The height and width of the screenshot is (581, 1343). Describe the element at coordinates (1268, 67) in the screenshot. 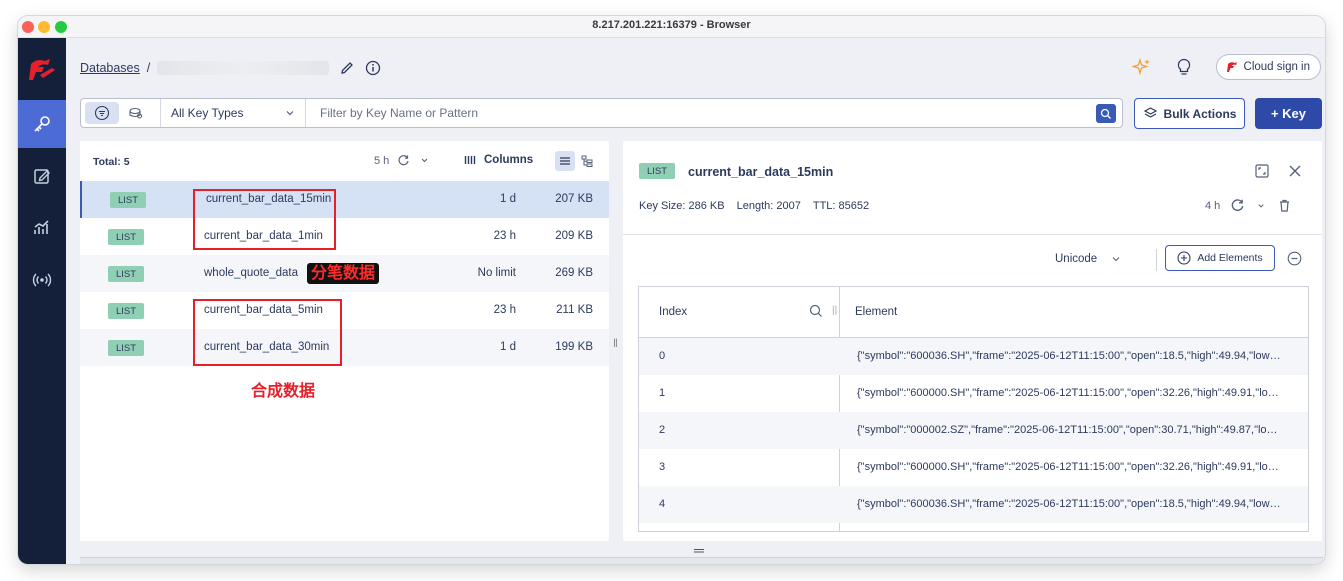

I see `cloud-sign-in-button: Cloud sign in` at that location.